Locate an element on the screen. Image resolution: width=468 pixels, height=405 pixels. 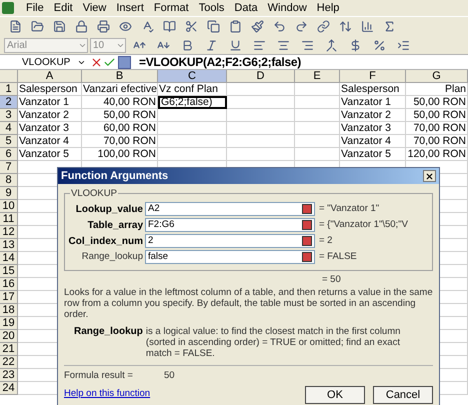
row-header: 9 is located at coordinates (9, 193).